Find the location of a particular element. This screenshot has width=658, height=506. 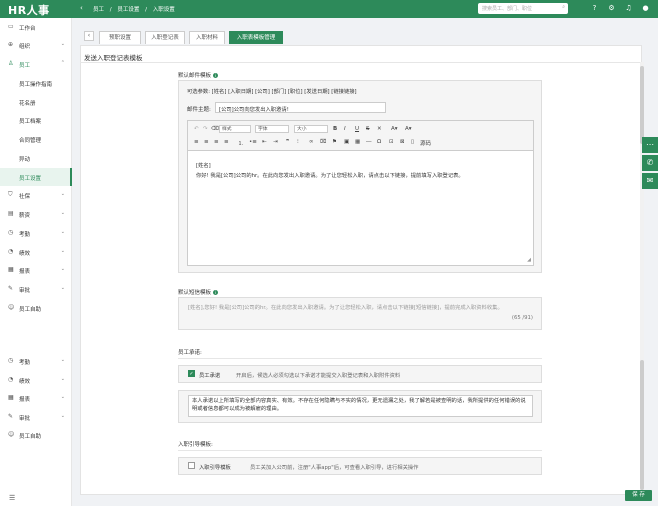

bg-color-icon: A▾ is located at coordinates (408, 129).